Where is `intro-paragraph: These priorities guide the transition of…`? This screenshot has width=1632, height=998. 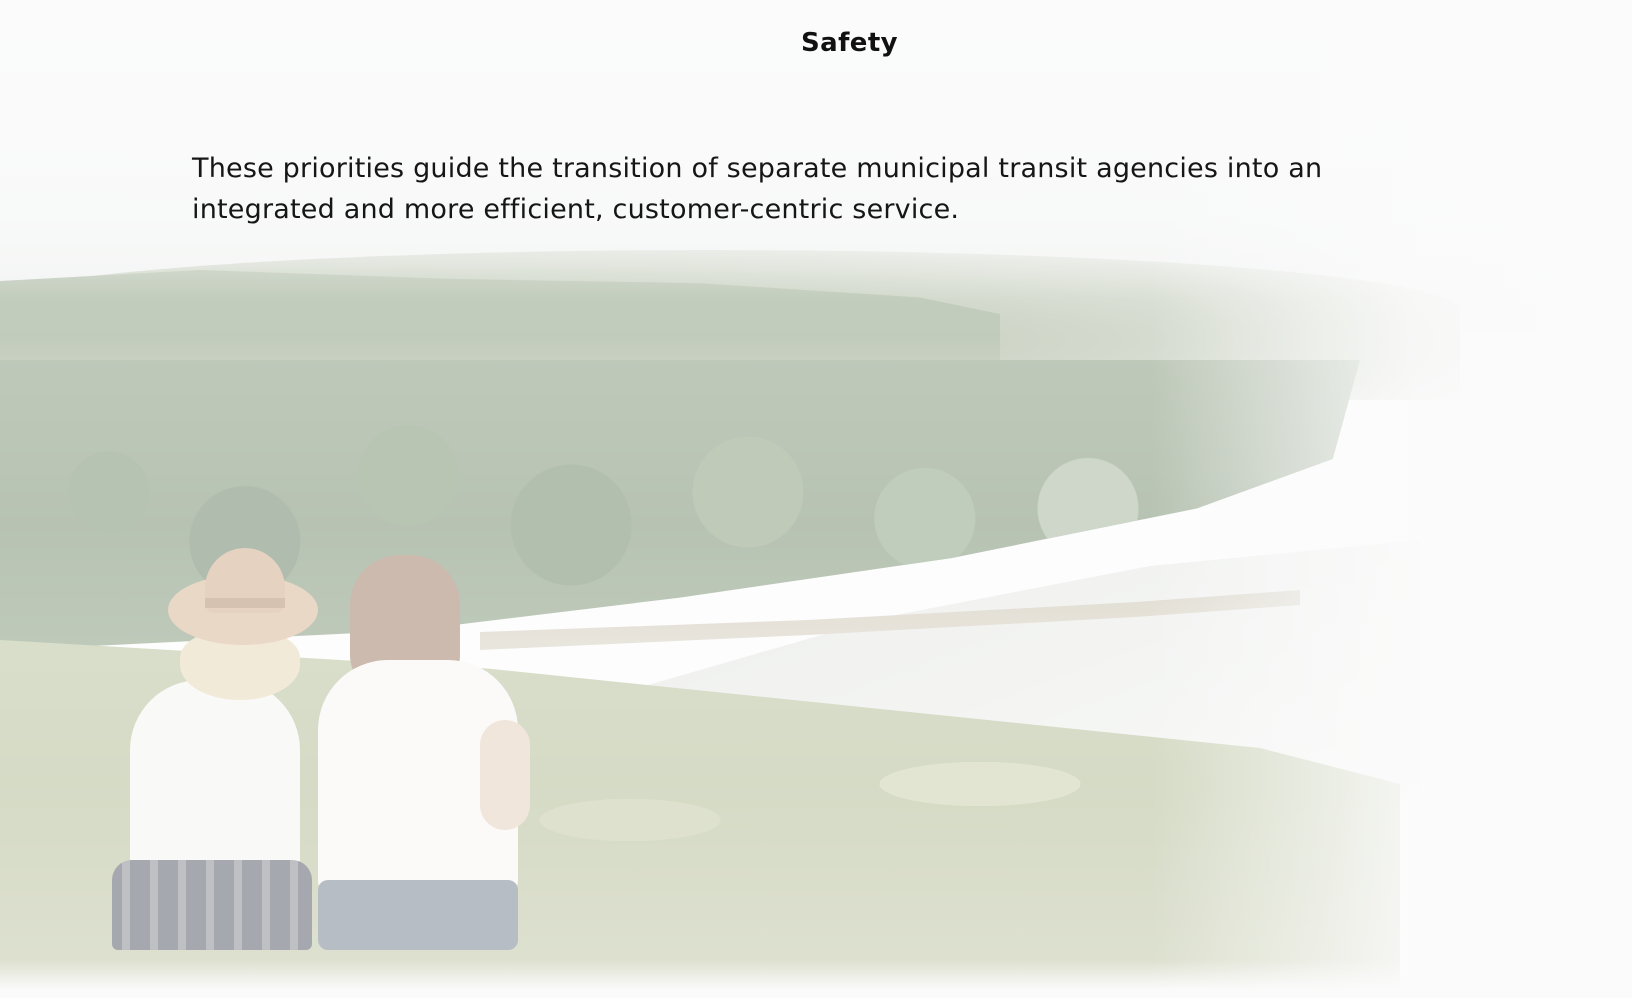
intro-paragraph: These priorities guide the transition of… is located at coordinates (757, 189).